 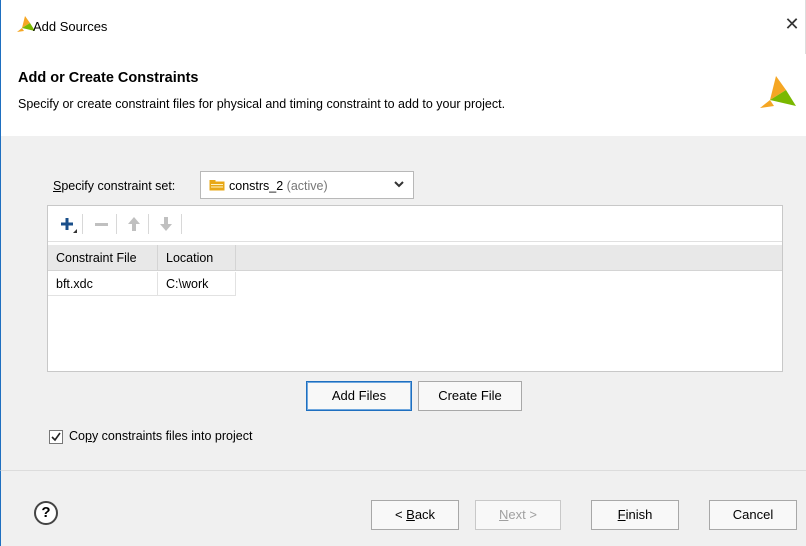 What do you see at coordinates (102, 224) in the screenshot?
I see `remove-icon` at bounding box center [102, 224].